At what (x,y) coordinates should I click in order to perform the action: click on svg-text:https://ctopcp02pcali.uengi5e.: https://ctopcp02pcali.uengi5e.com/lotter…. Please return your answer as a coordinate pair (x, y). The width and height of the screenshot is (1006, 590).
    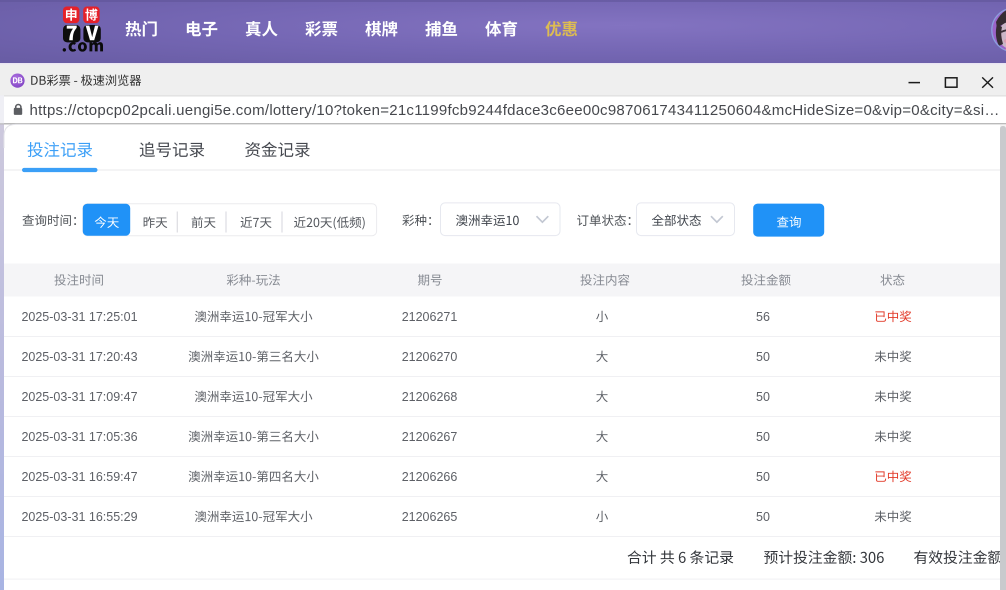
    Looking at the image, I should click on (515, 110).